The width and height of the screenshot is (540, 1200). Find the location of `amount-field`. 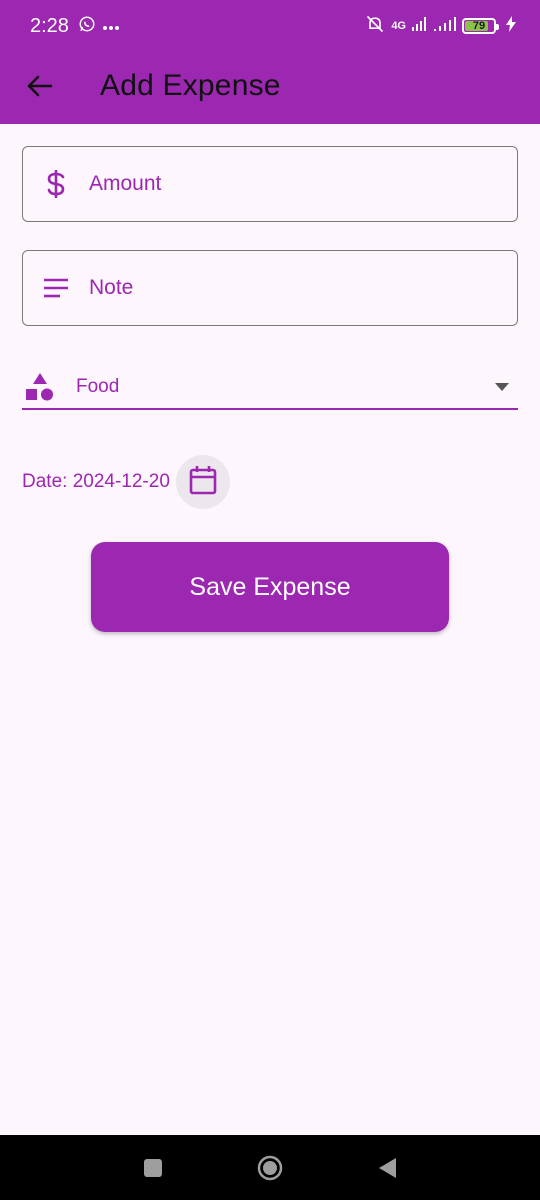

amount-field is located at coordinates (270, 184).